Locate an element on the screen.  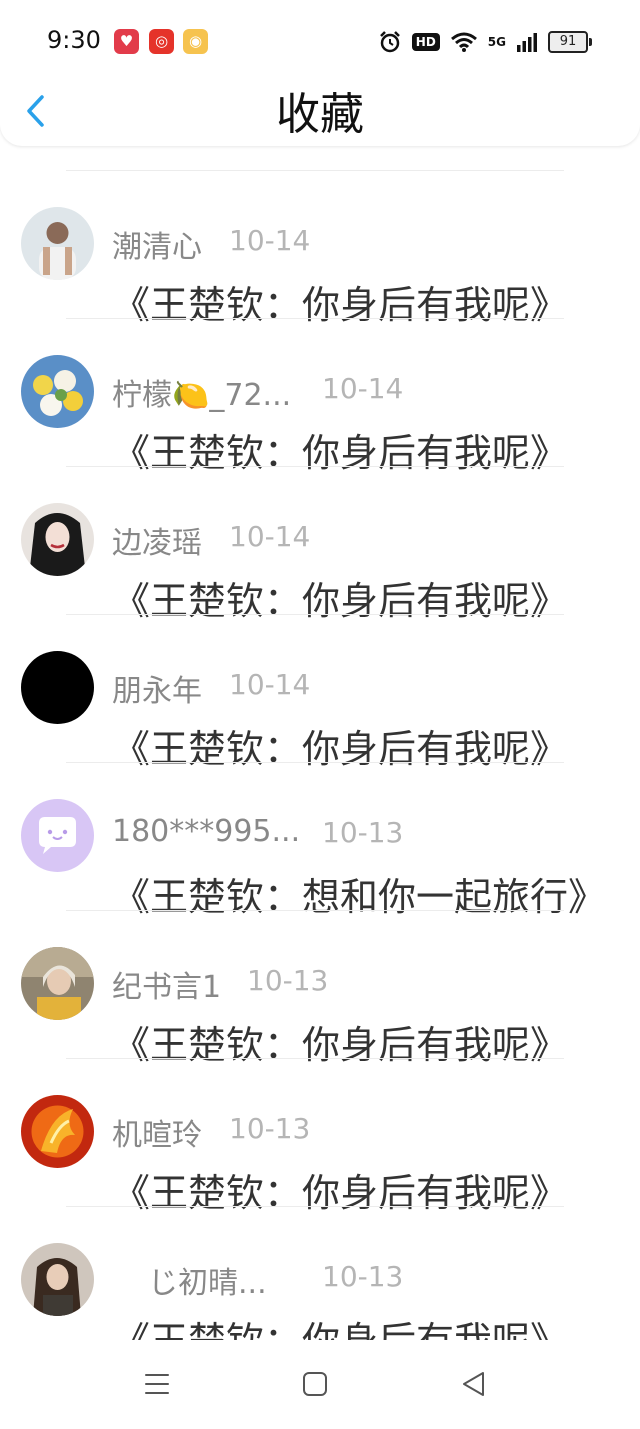
status-bar: 9:30 ♥ ◎ ◉ HD 5G 91 is located at coordinates (320, 42).